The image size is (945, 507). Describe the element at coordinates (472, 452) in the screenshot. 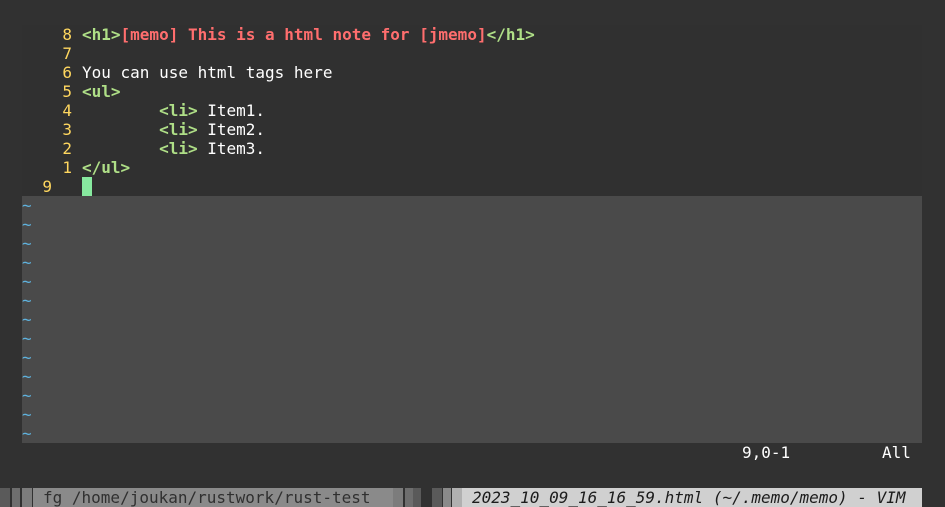

I see `vim-ruler: 9,0-1 All` at that location.